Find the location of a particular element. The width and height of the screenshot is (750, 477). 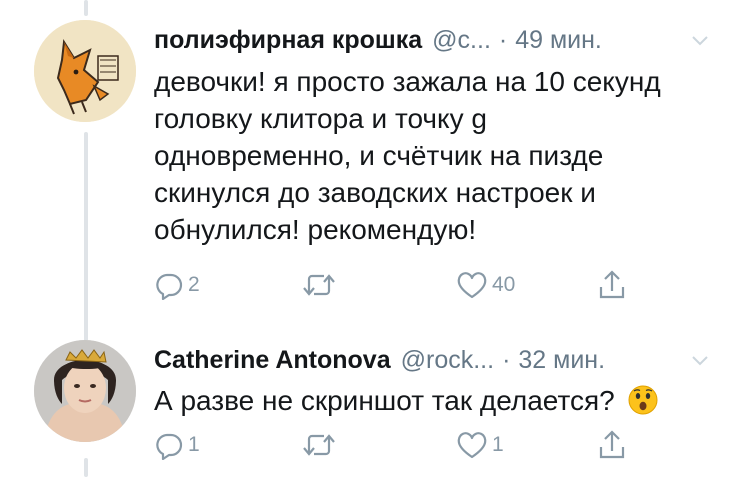

like-button: 40 is located at coordinates (485, 285).